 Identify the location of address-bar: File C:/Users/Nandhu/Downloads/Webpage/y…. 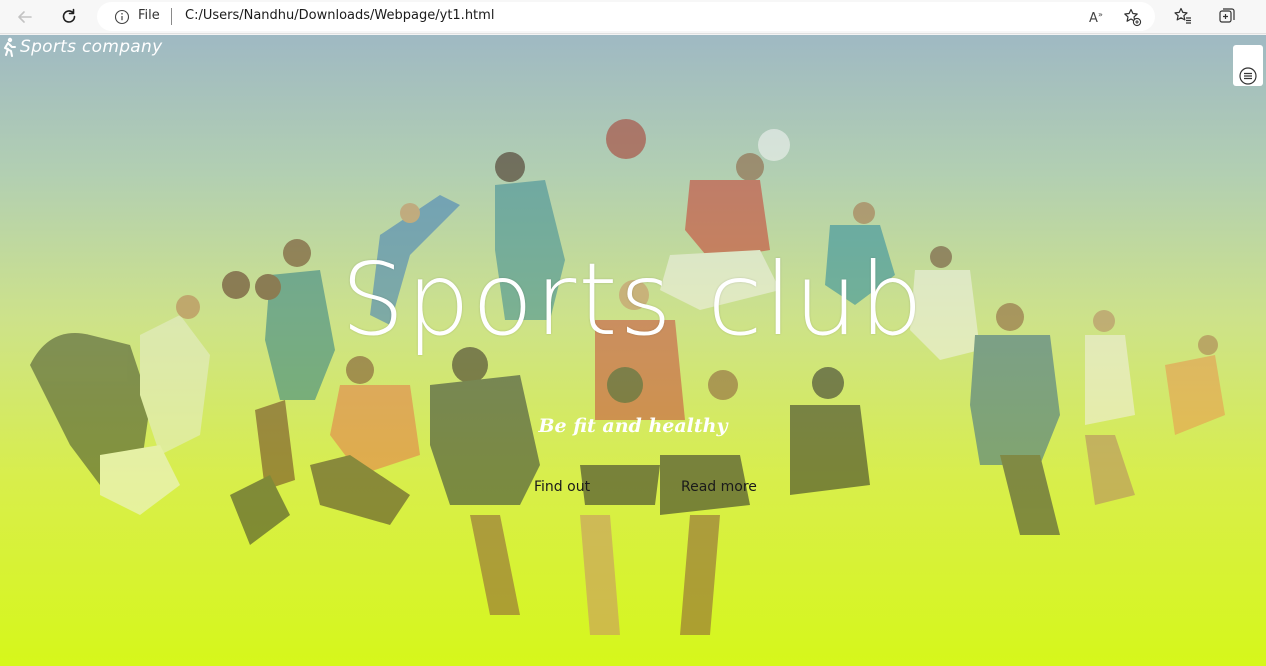
(626, 16).